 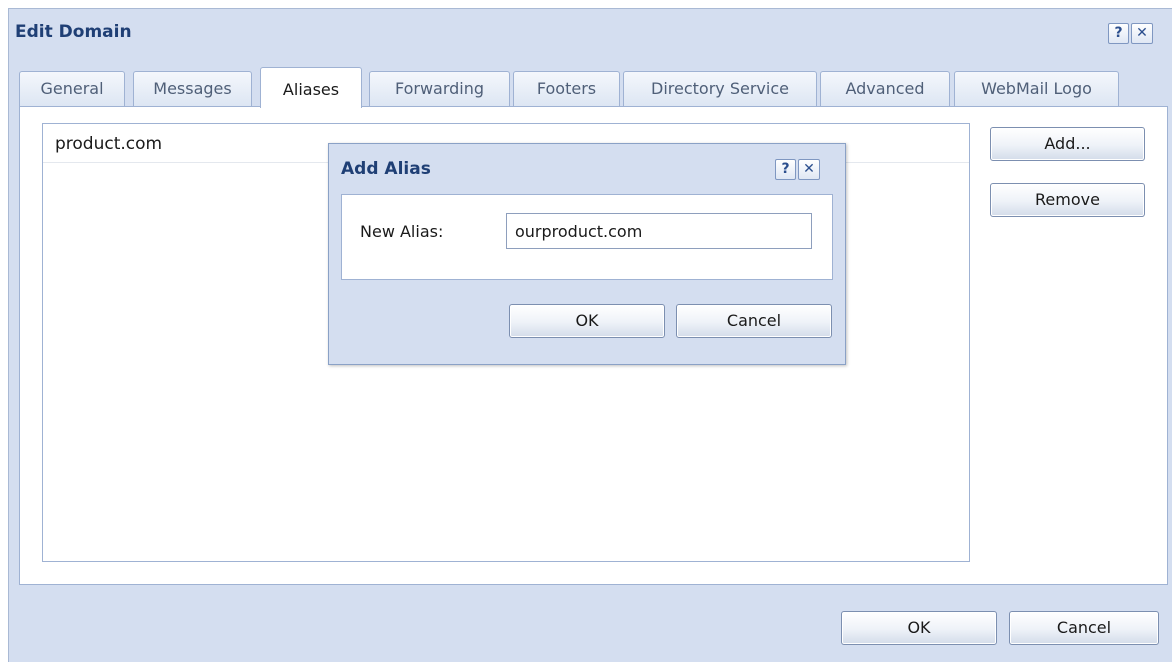 I want to click on alias-cancel-button: Cancel, so click(x=754, y=321).